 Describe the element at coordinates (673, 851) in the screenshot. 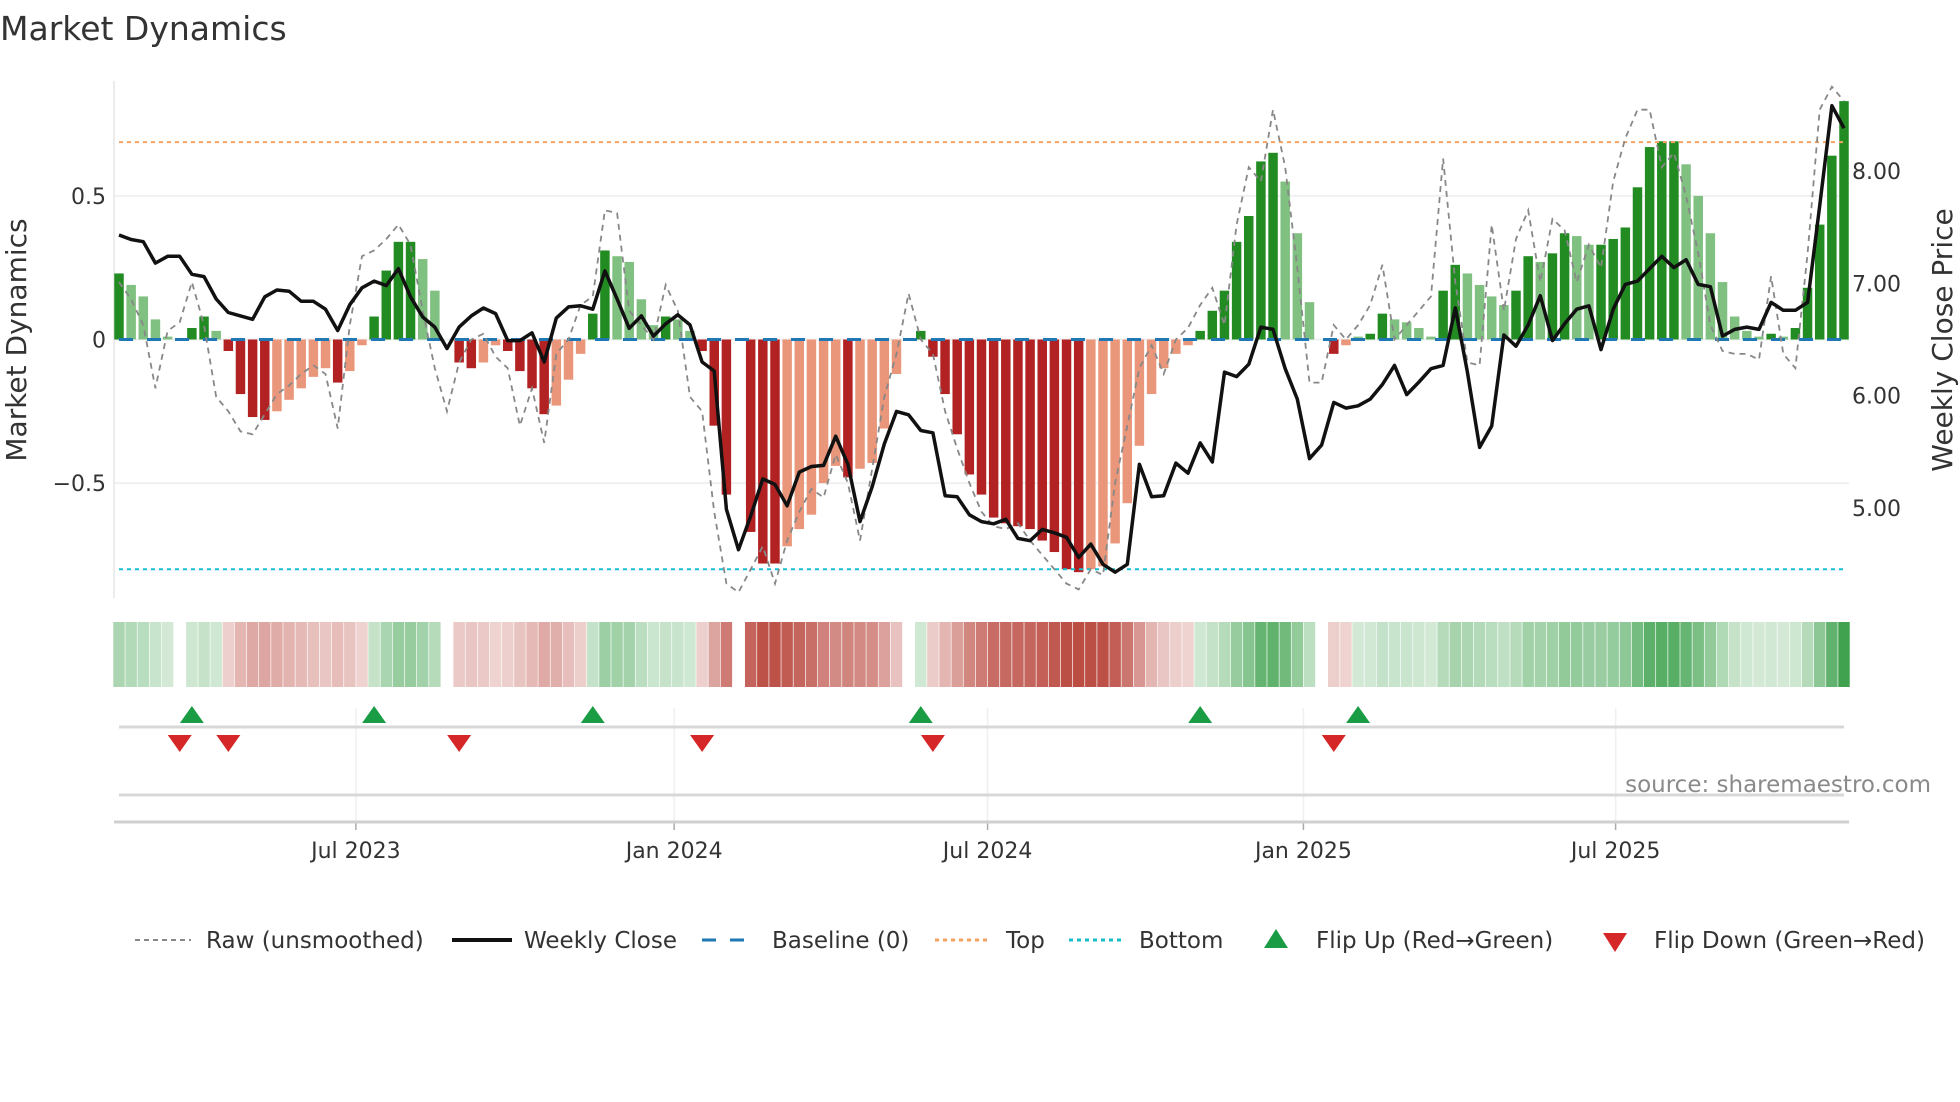

I see `x-tick-label: Jan 2024` at that location.